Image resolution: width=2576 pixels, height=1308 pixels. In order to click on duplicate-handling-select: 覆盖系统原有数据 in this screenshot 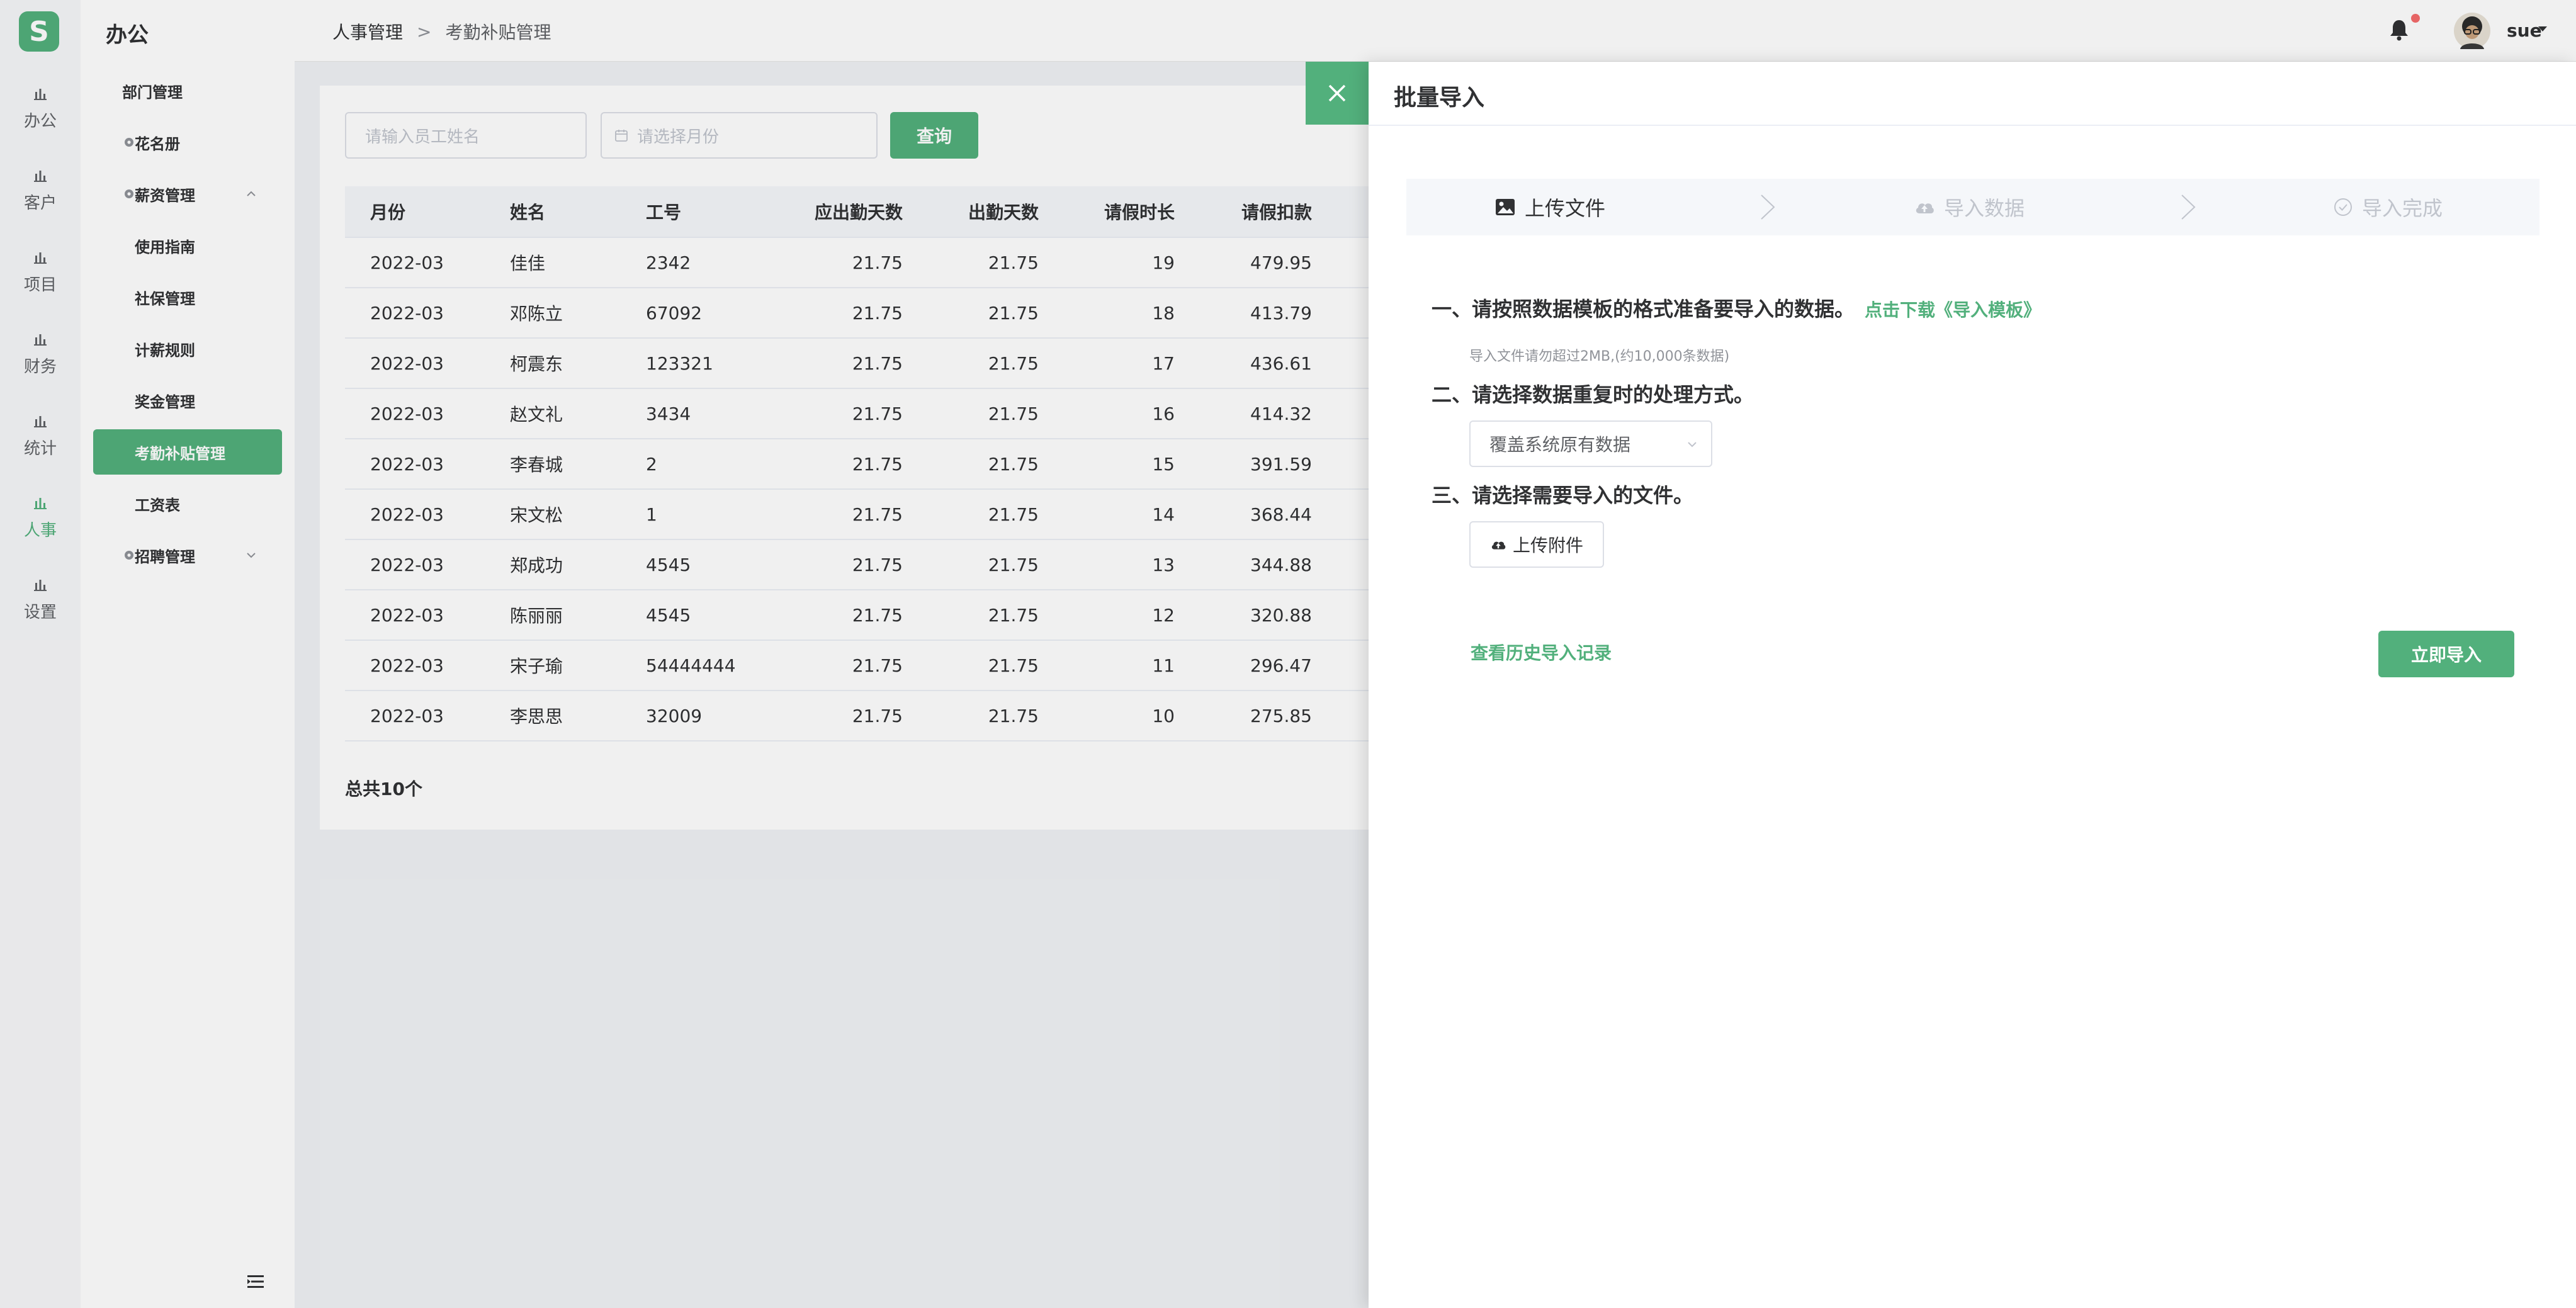, I will do `click(1590, 443)`.